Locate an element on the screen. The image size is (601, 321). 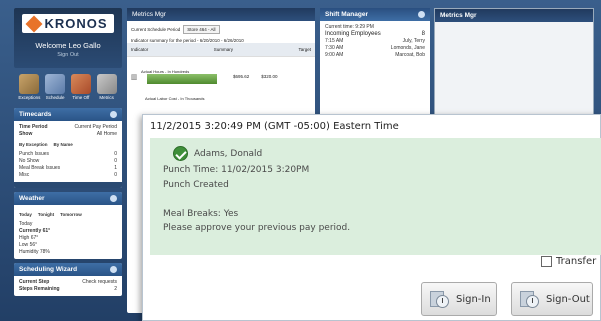
list-item: 7:30 AM Lomonds, Jane is located at coordinates (375, 48).